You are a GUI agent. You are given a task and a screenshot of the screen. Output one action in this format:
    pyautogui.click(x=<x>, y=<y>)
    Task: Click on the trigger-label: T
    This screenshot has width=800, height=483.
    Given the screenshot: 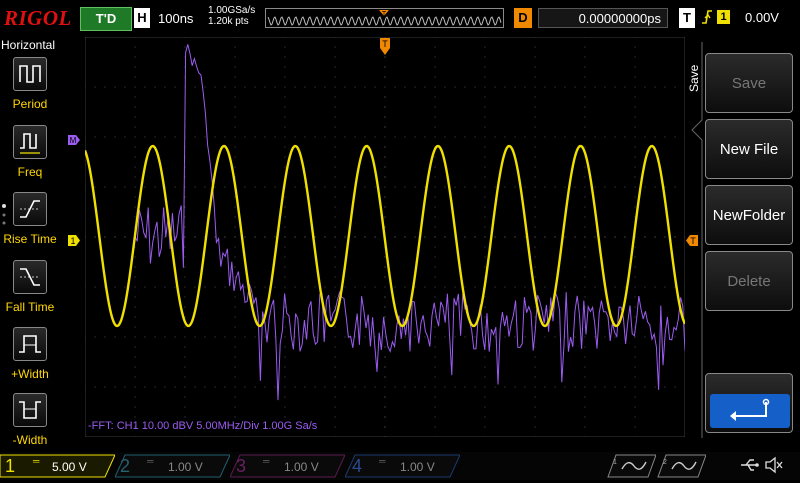 What is the action you would take?
    pyautogui.click(x=687, y=18)
    